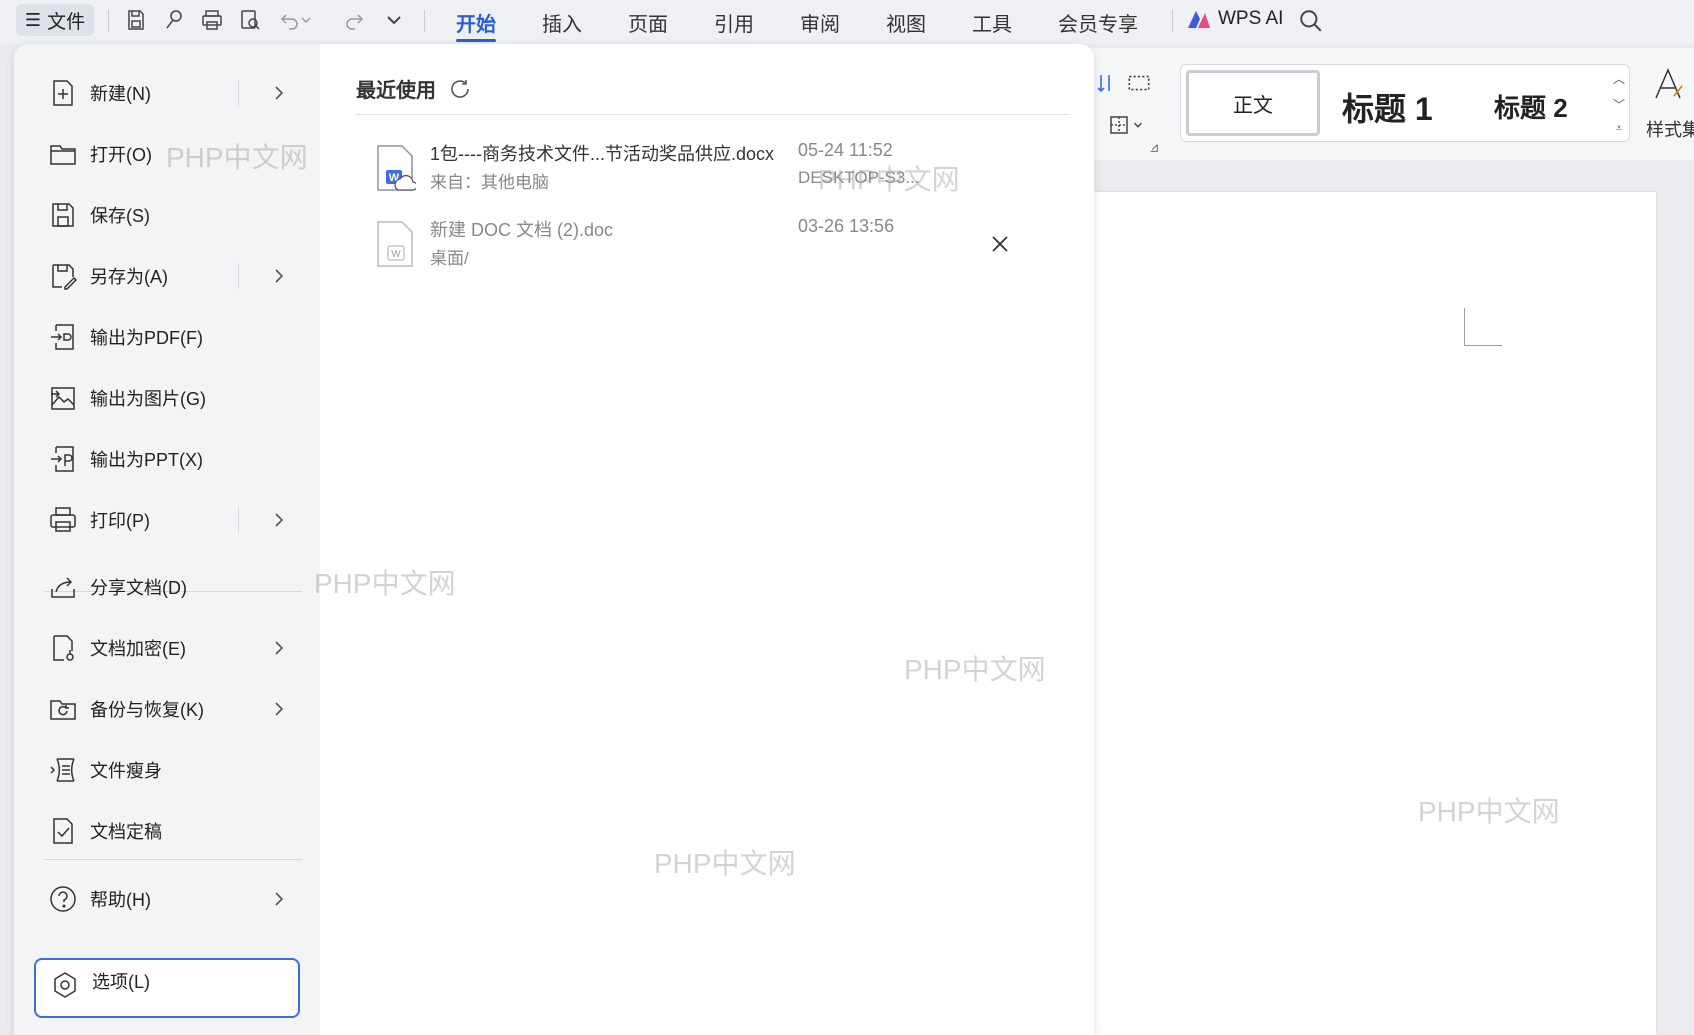  What do you see at coordinates (171, 276) in the screenshot?
I see `menu-item-save-as: 另存为(A)` at bounding box center [171, 276].